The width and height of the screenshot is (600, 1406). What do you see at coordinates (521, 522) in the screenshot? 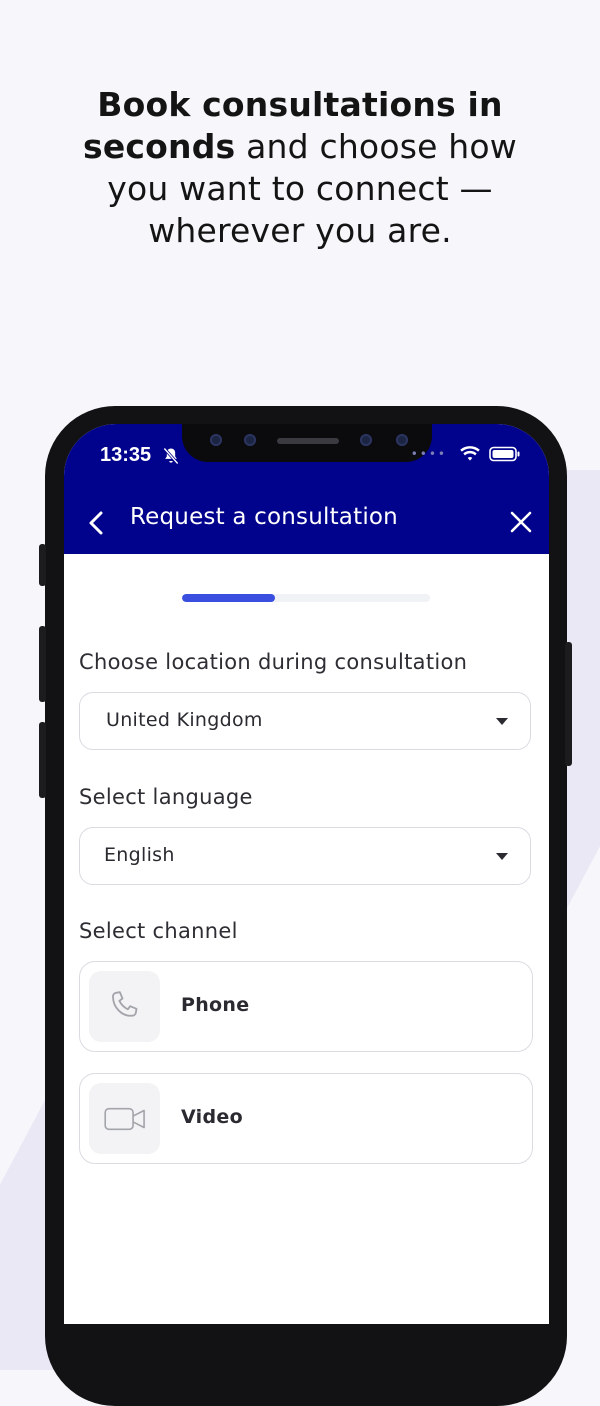
I see `close-icon` at bounding box center [521, 522].